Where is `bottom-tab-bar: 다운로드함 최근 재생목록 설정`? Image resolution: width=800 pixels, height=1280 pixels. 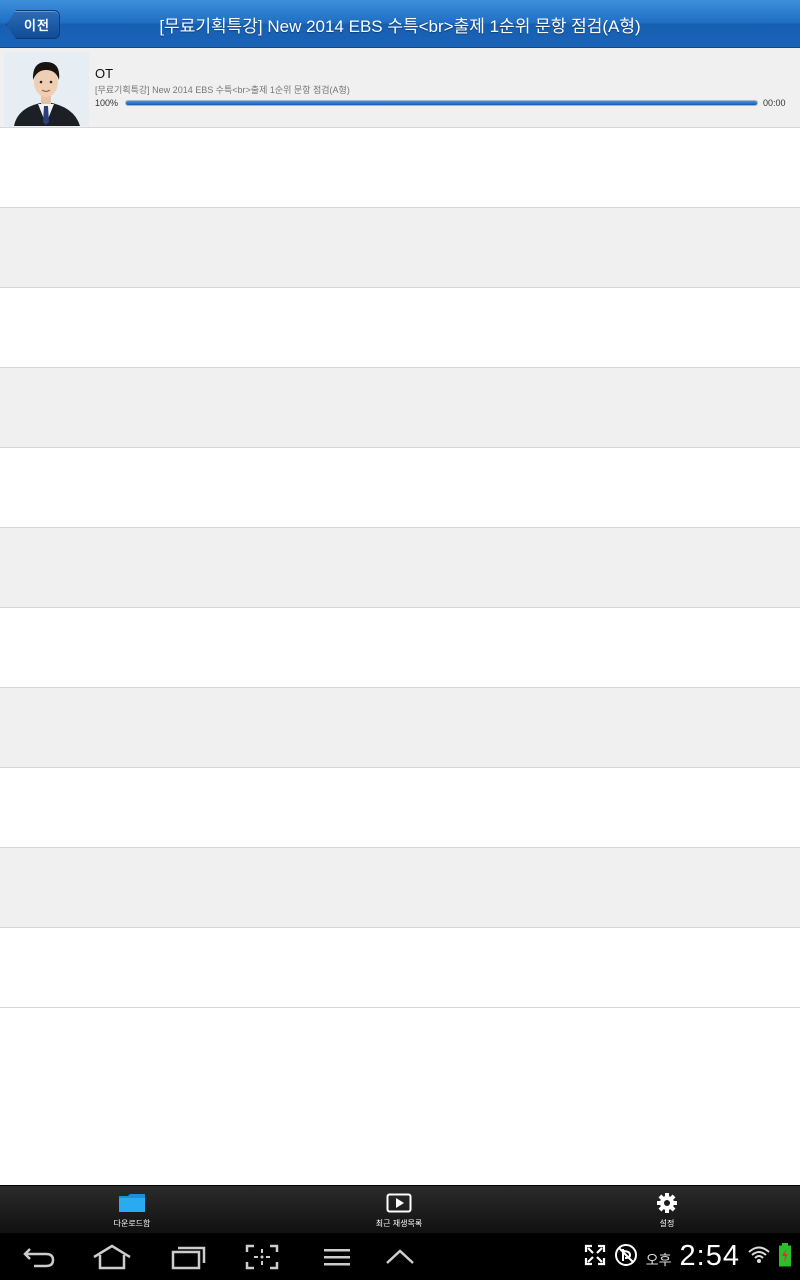
bottom-tab-bar: 다운로드함 최근 재생목록 설정 is located at coordinates (400, 1209).